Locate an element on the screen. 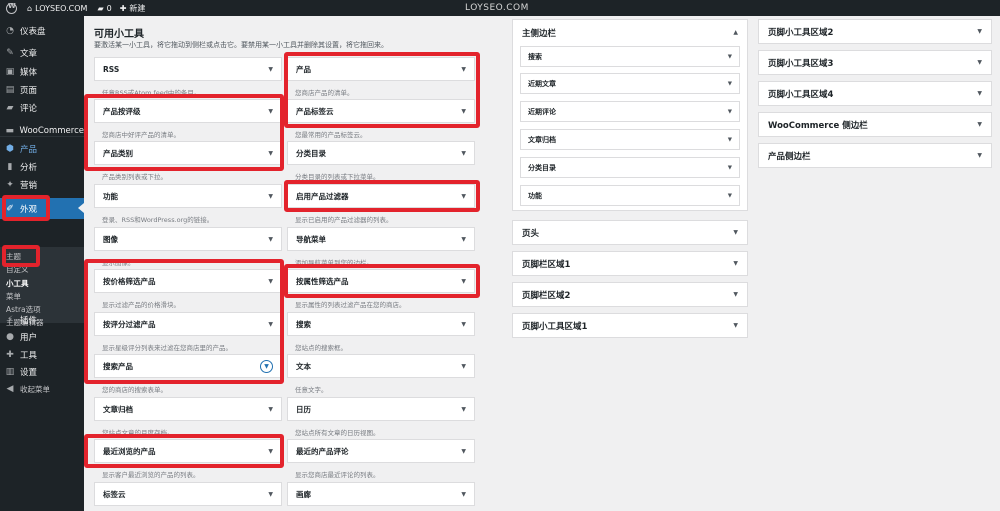 The image size is (1000, 511). widget-title: 最近的产品评论 is located at coordinates (322, 451).